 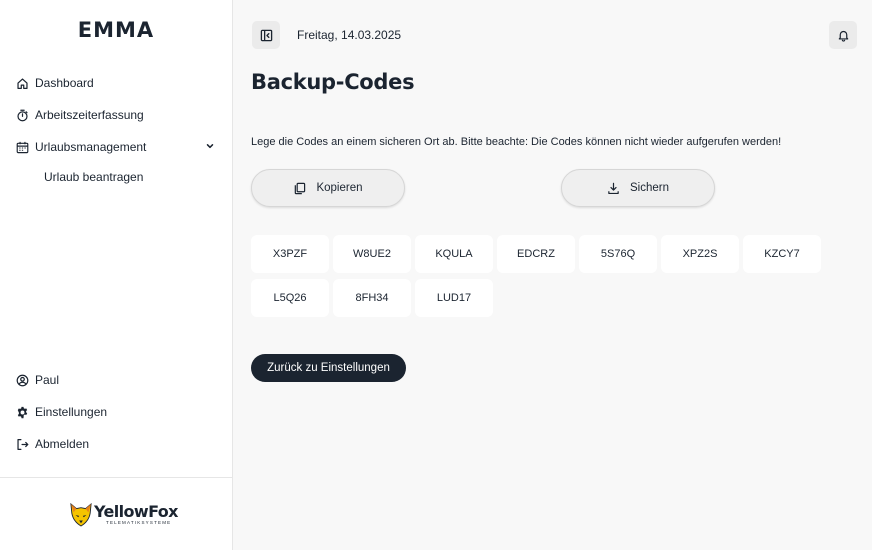 I want to click on sidebar-item-label: Paul, so click(x=47, y=380).